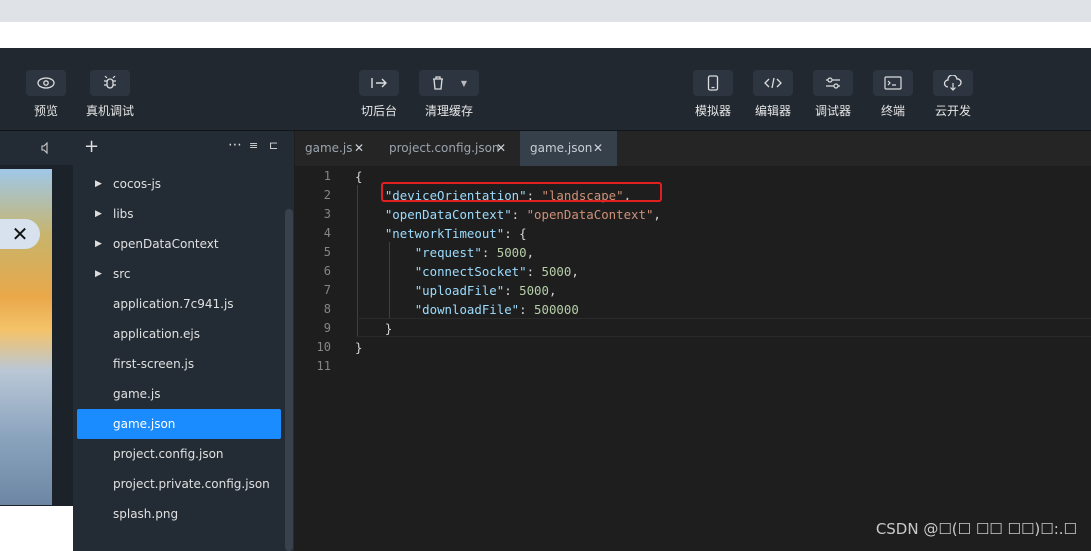 The width and height of the screenshot is (1091, 551). I want to click on file-item: project.config.json, so click(179, 454).